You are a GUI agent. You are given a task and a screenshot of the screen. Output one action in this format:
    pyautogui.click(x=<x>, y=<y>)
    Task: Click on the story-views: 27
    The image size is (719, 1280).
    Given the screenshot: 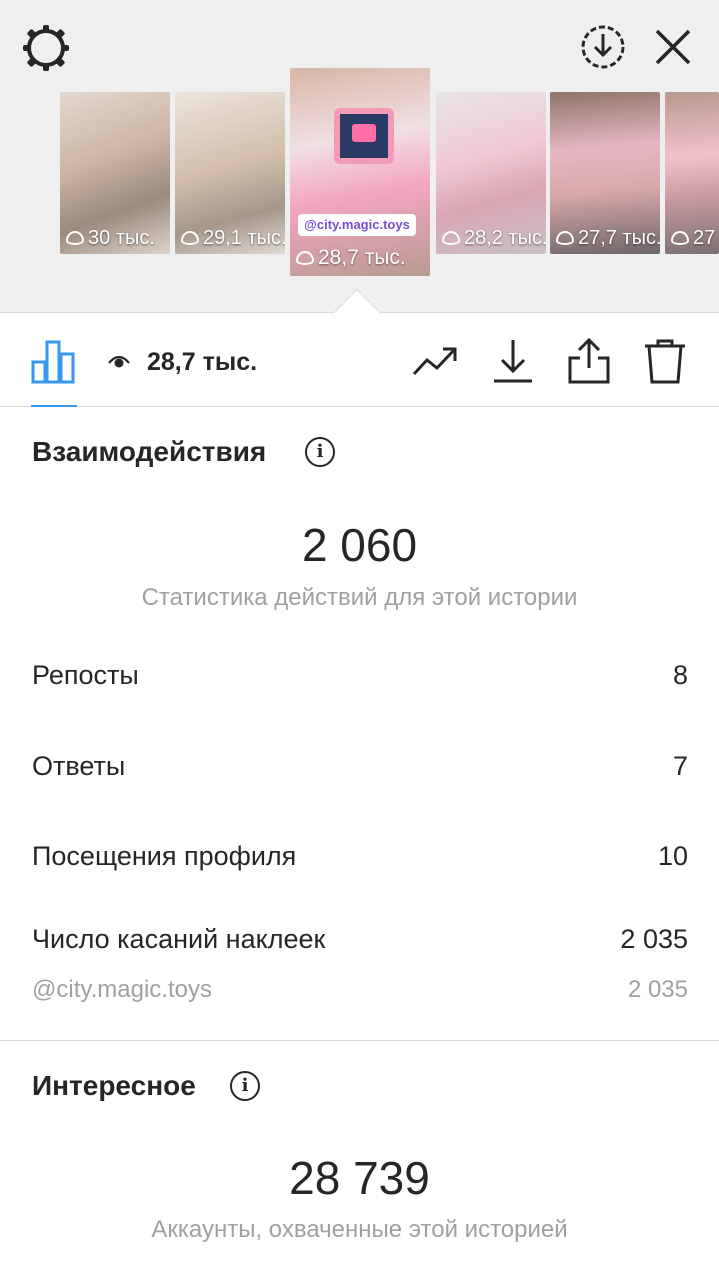 What is the action you would take?
    pyautogui.click(x=693, y=238)
    